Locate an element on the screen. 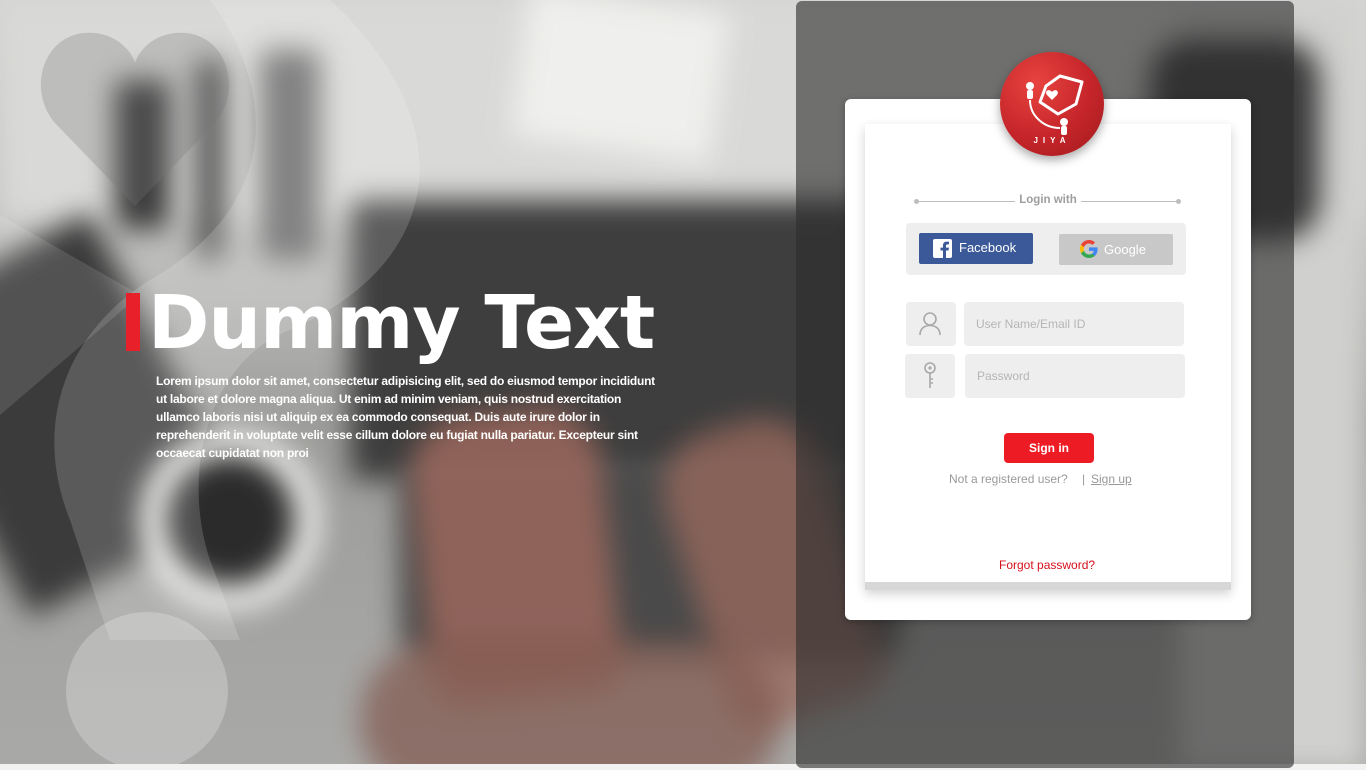  forgot-password-link: Forgot password? is located at coordinates (1047, 565).